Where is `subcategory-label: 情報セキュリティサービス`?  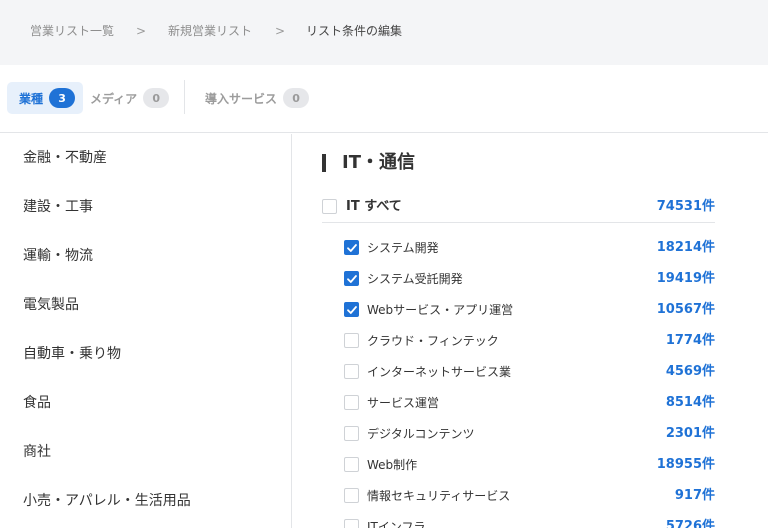 subcategory-label: 情報セキュリティサービス is located at coordinates (439, 496).